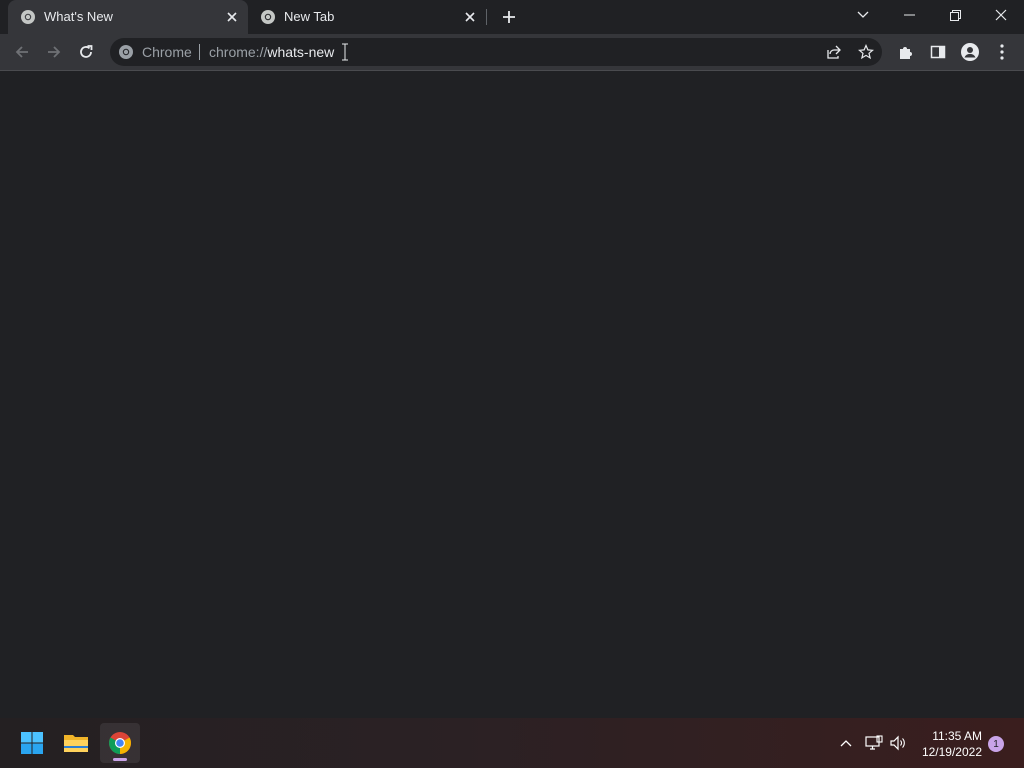  I want to click on text-cursor-icon, so click(345, 52).